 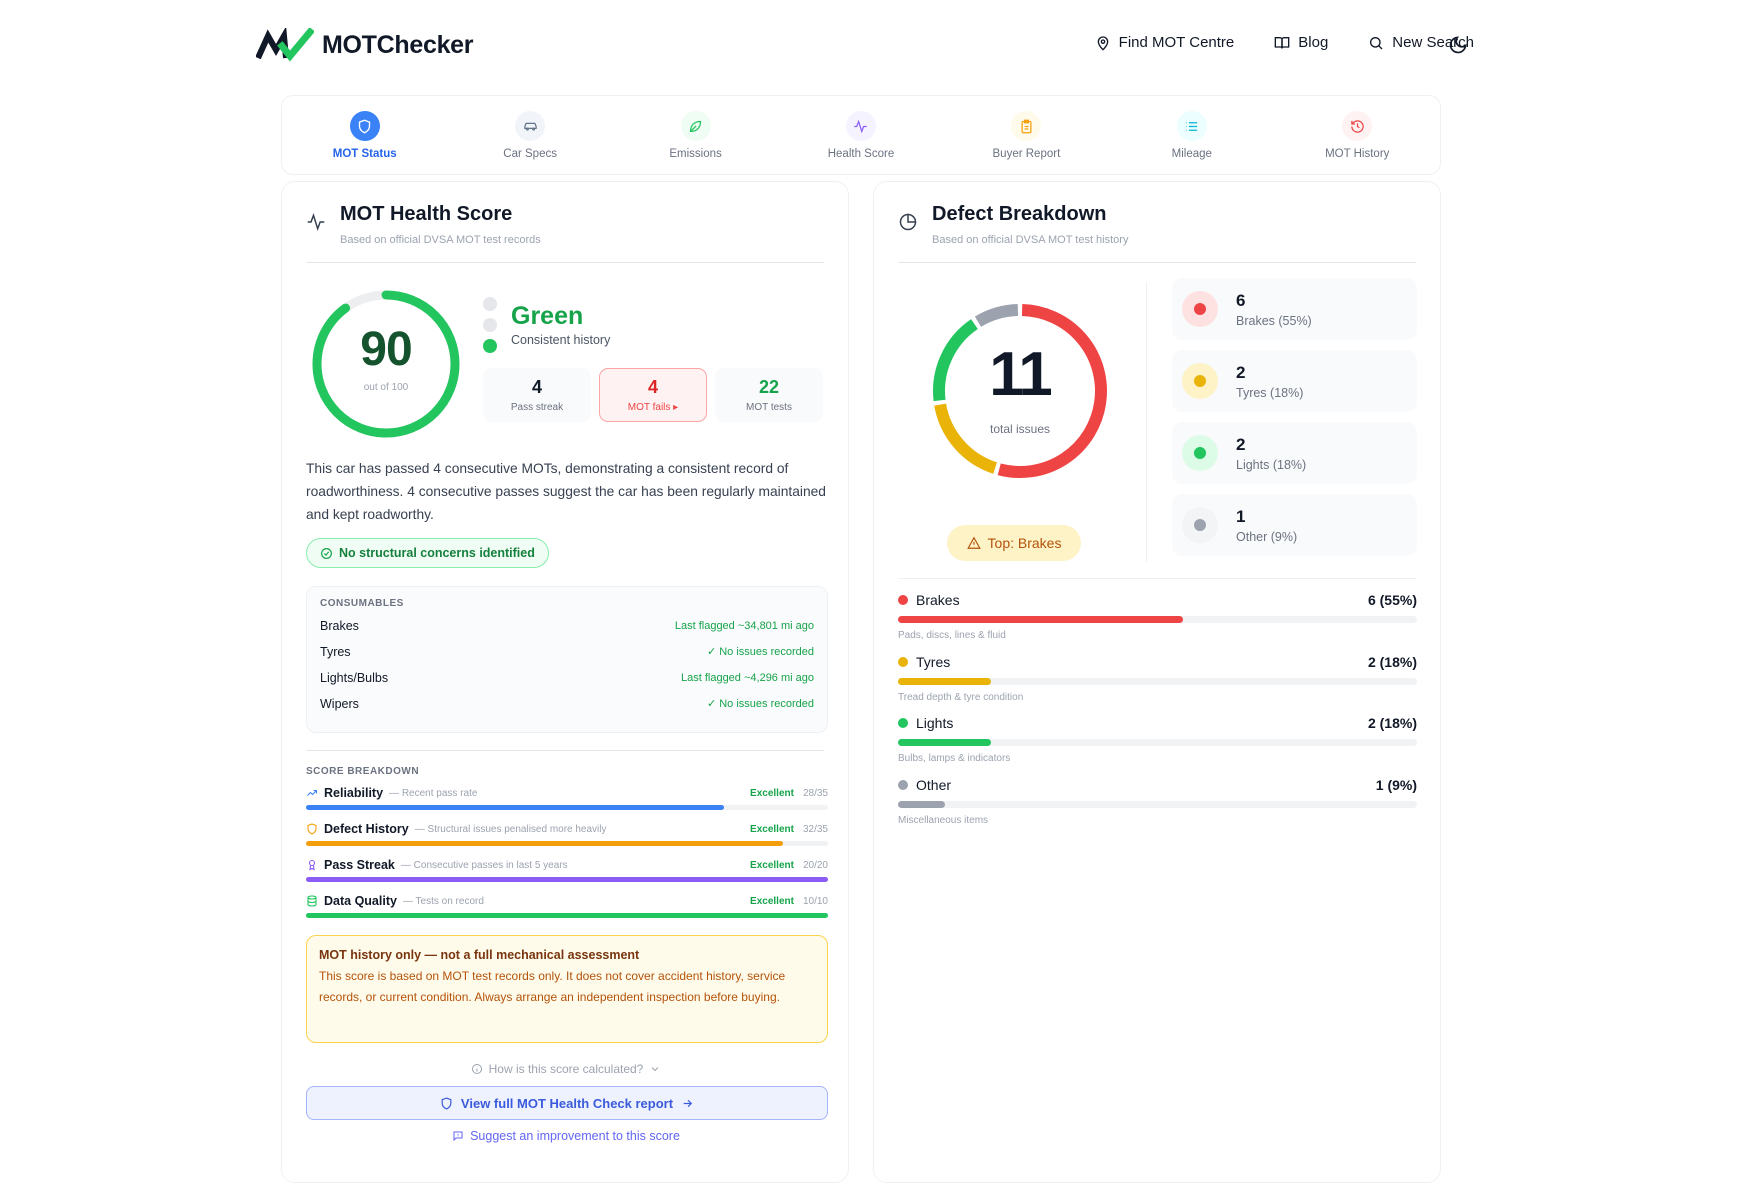 What do you see at coordinates (1146, 422) in the screenshot?
I see `vertical-divider` at bounding box center [1146, 422].